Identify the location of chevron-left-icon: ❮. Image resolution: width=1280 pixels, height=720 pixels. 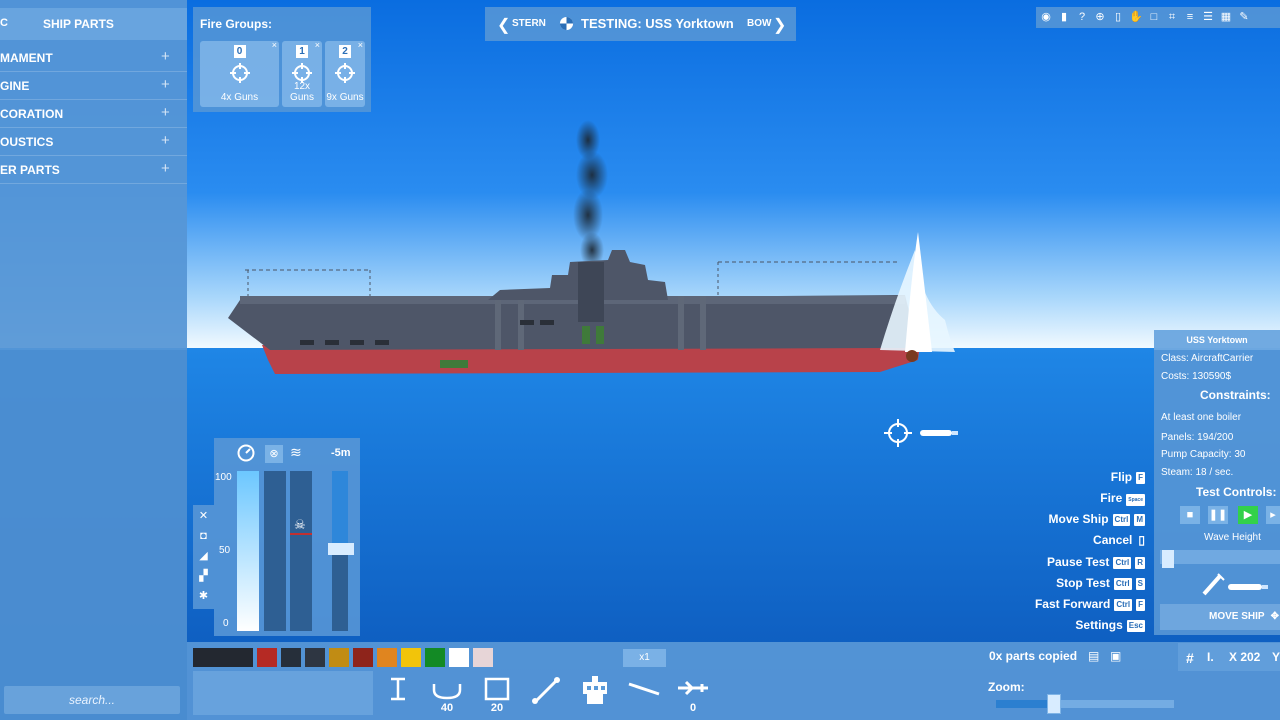
(503, 25).